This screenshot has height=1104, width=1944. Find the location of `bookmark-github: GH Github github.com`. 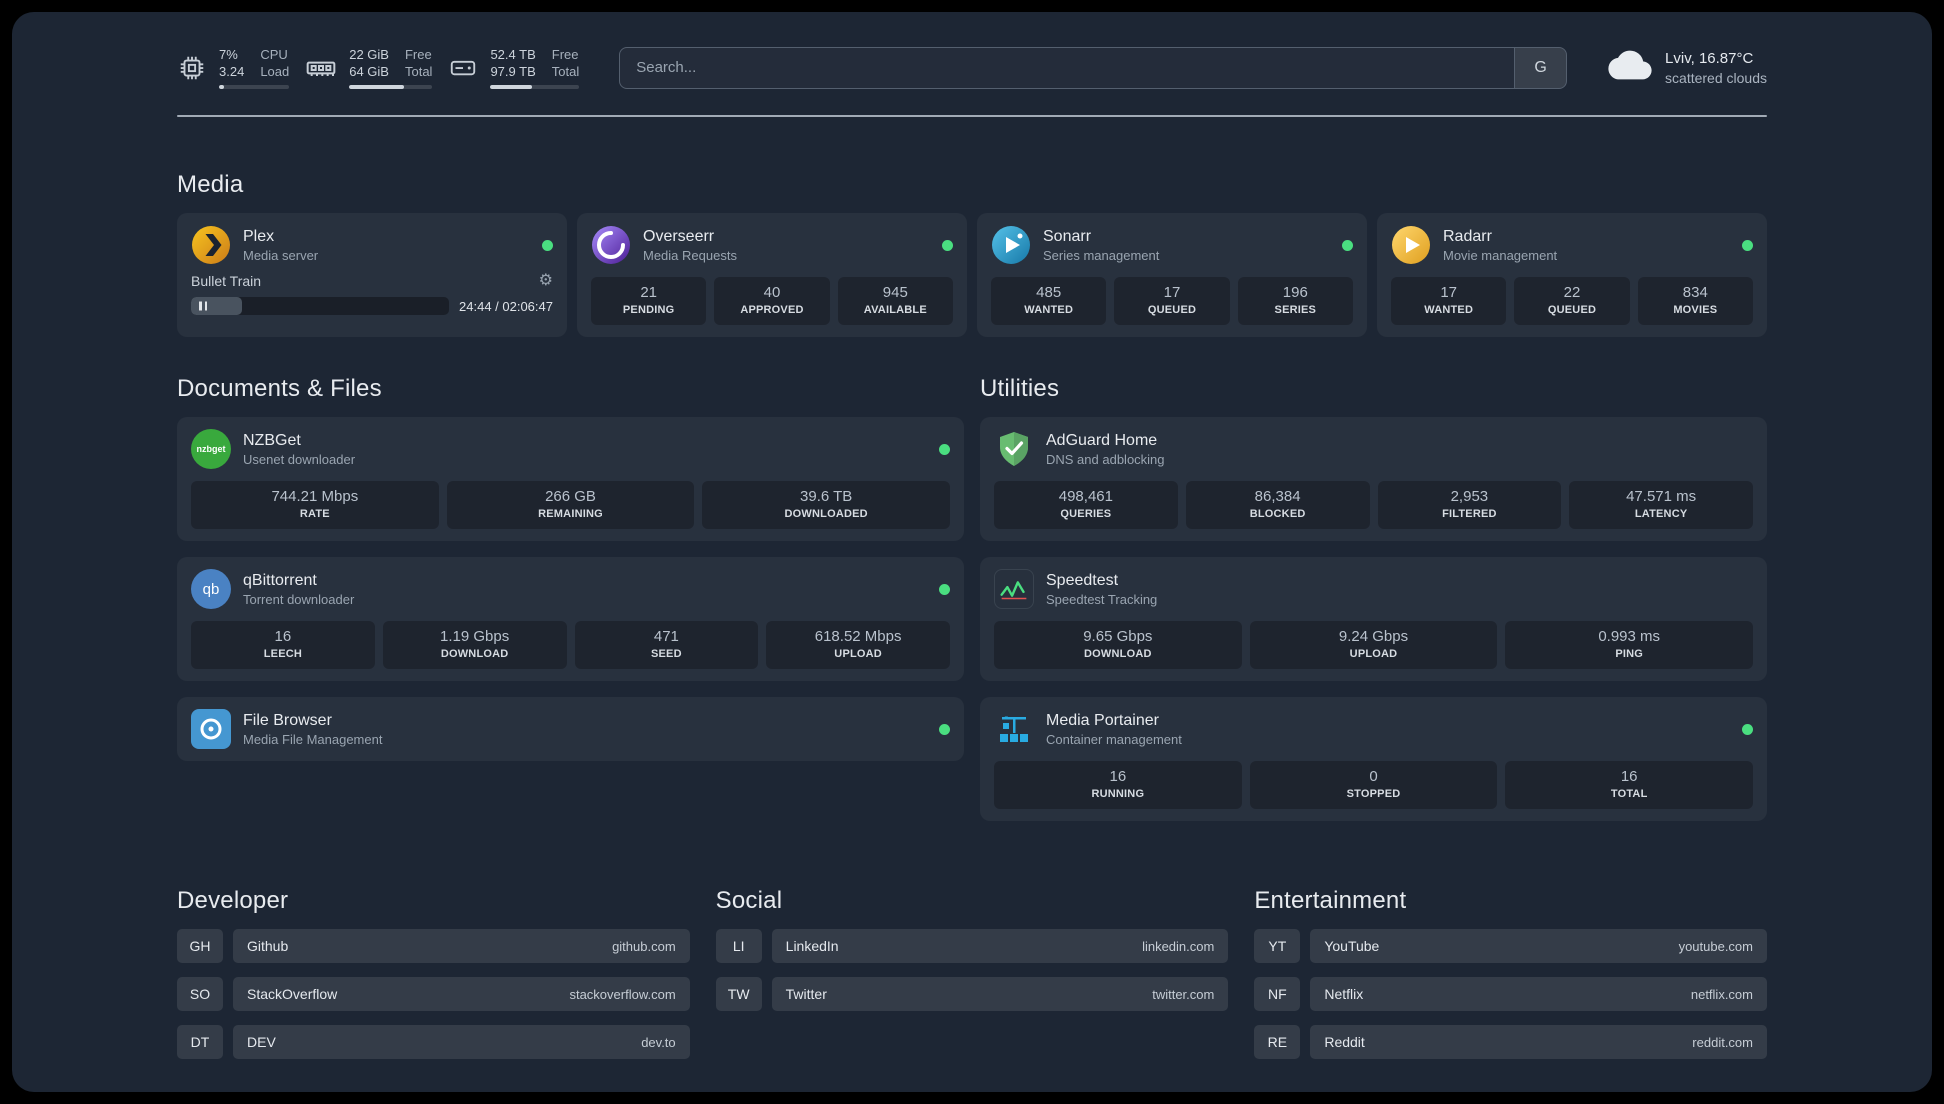

bookmark-github: GH Github github.com is located at coordinates (433, 946).